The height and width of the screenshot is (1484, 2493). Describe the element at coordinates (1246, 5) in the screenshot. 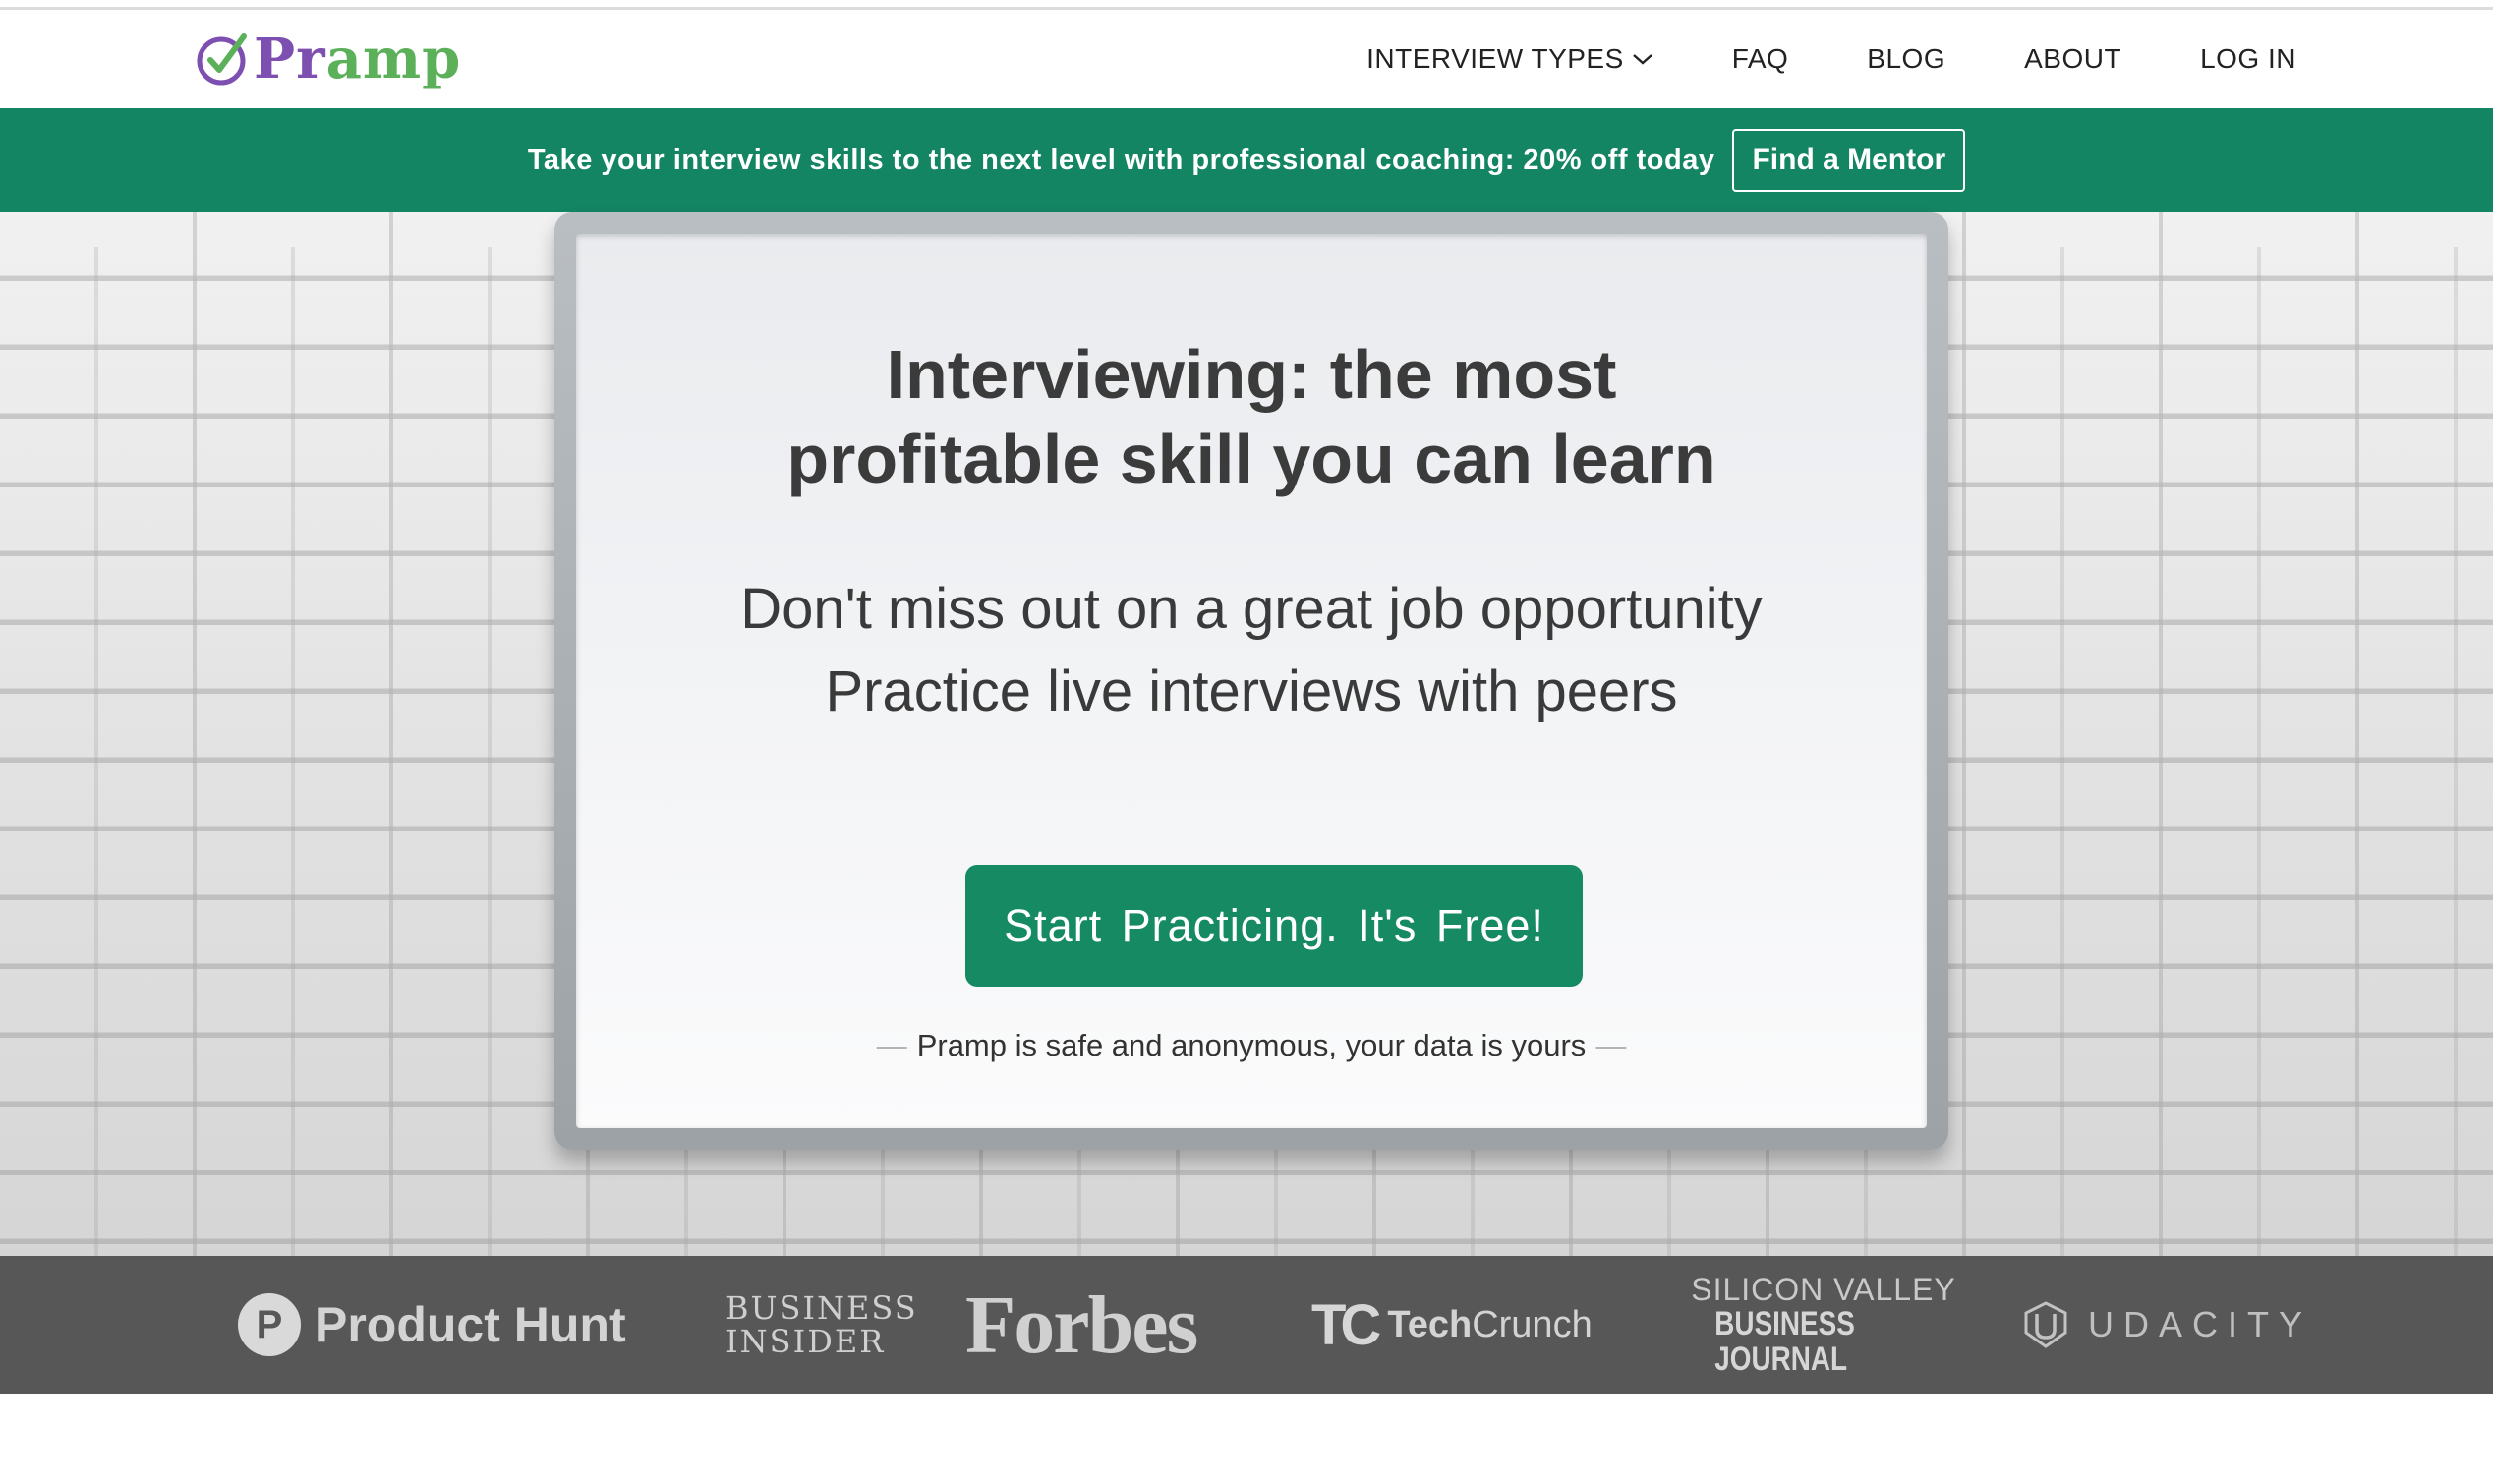

I see `browser-top-border` at that location.